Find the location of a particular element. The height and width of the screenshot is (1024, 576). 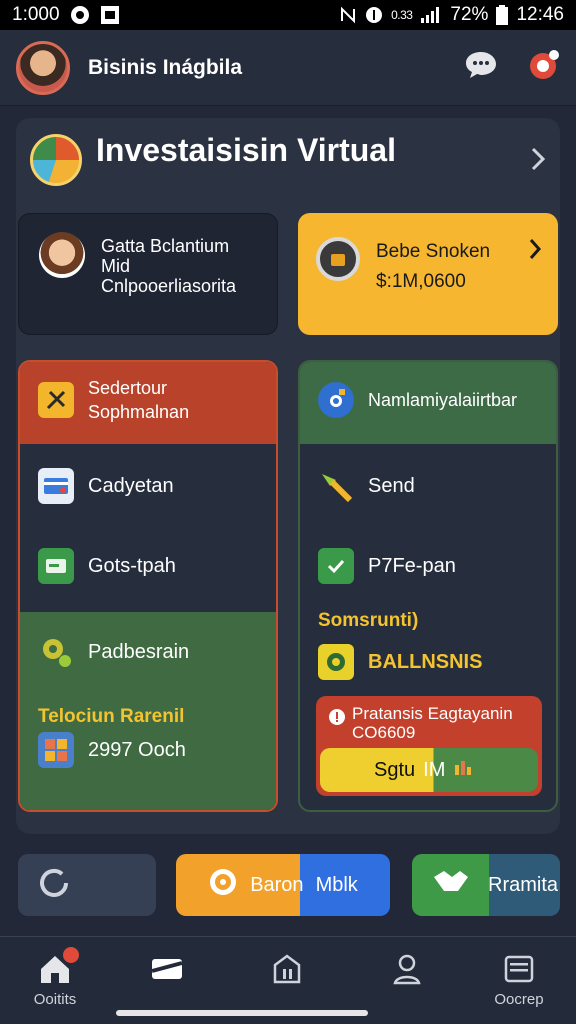

wallet-icon is located at coordinates (338, 259).